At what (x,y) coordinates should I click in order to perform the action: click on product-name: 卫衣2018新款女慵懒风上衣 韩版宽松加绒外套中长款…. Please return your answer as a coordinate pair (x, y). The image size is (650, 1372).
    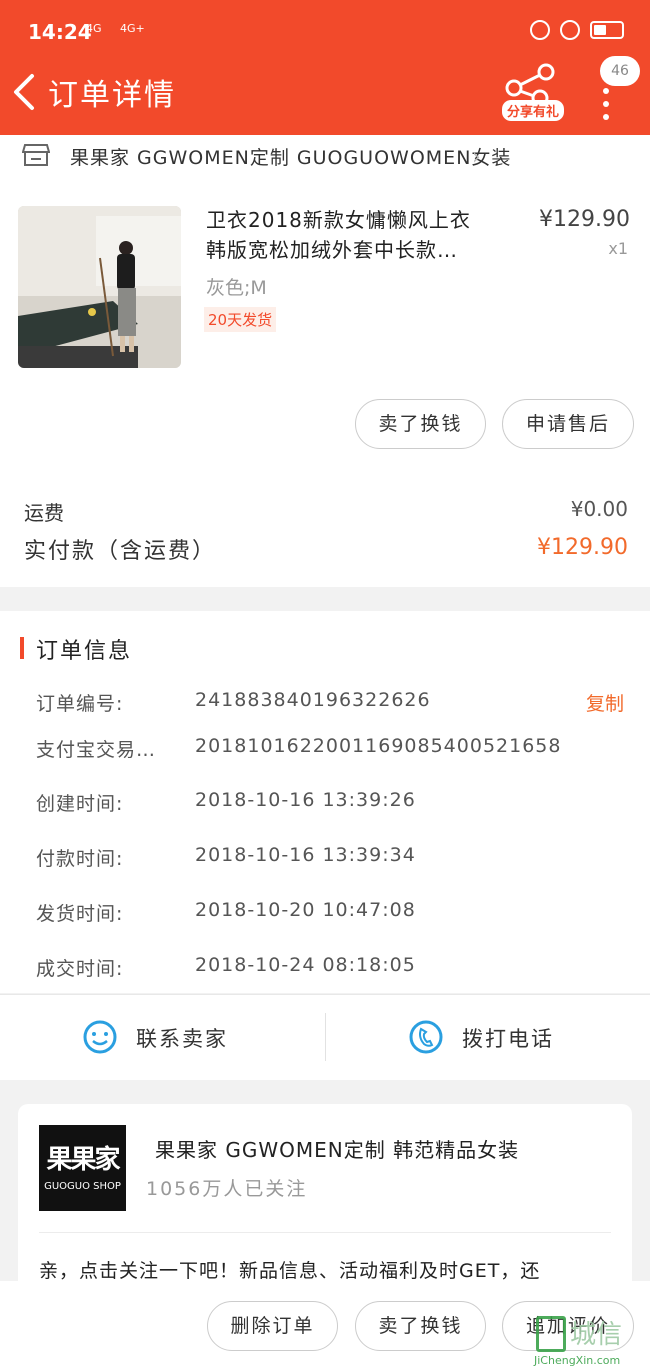
    Looking at the image, I should click on (356, 235).